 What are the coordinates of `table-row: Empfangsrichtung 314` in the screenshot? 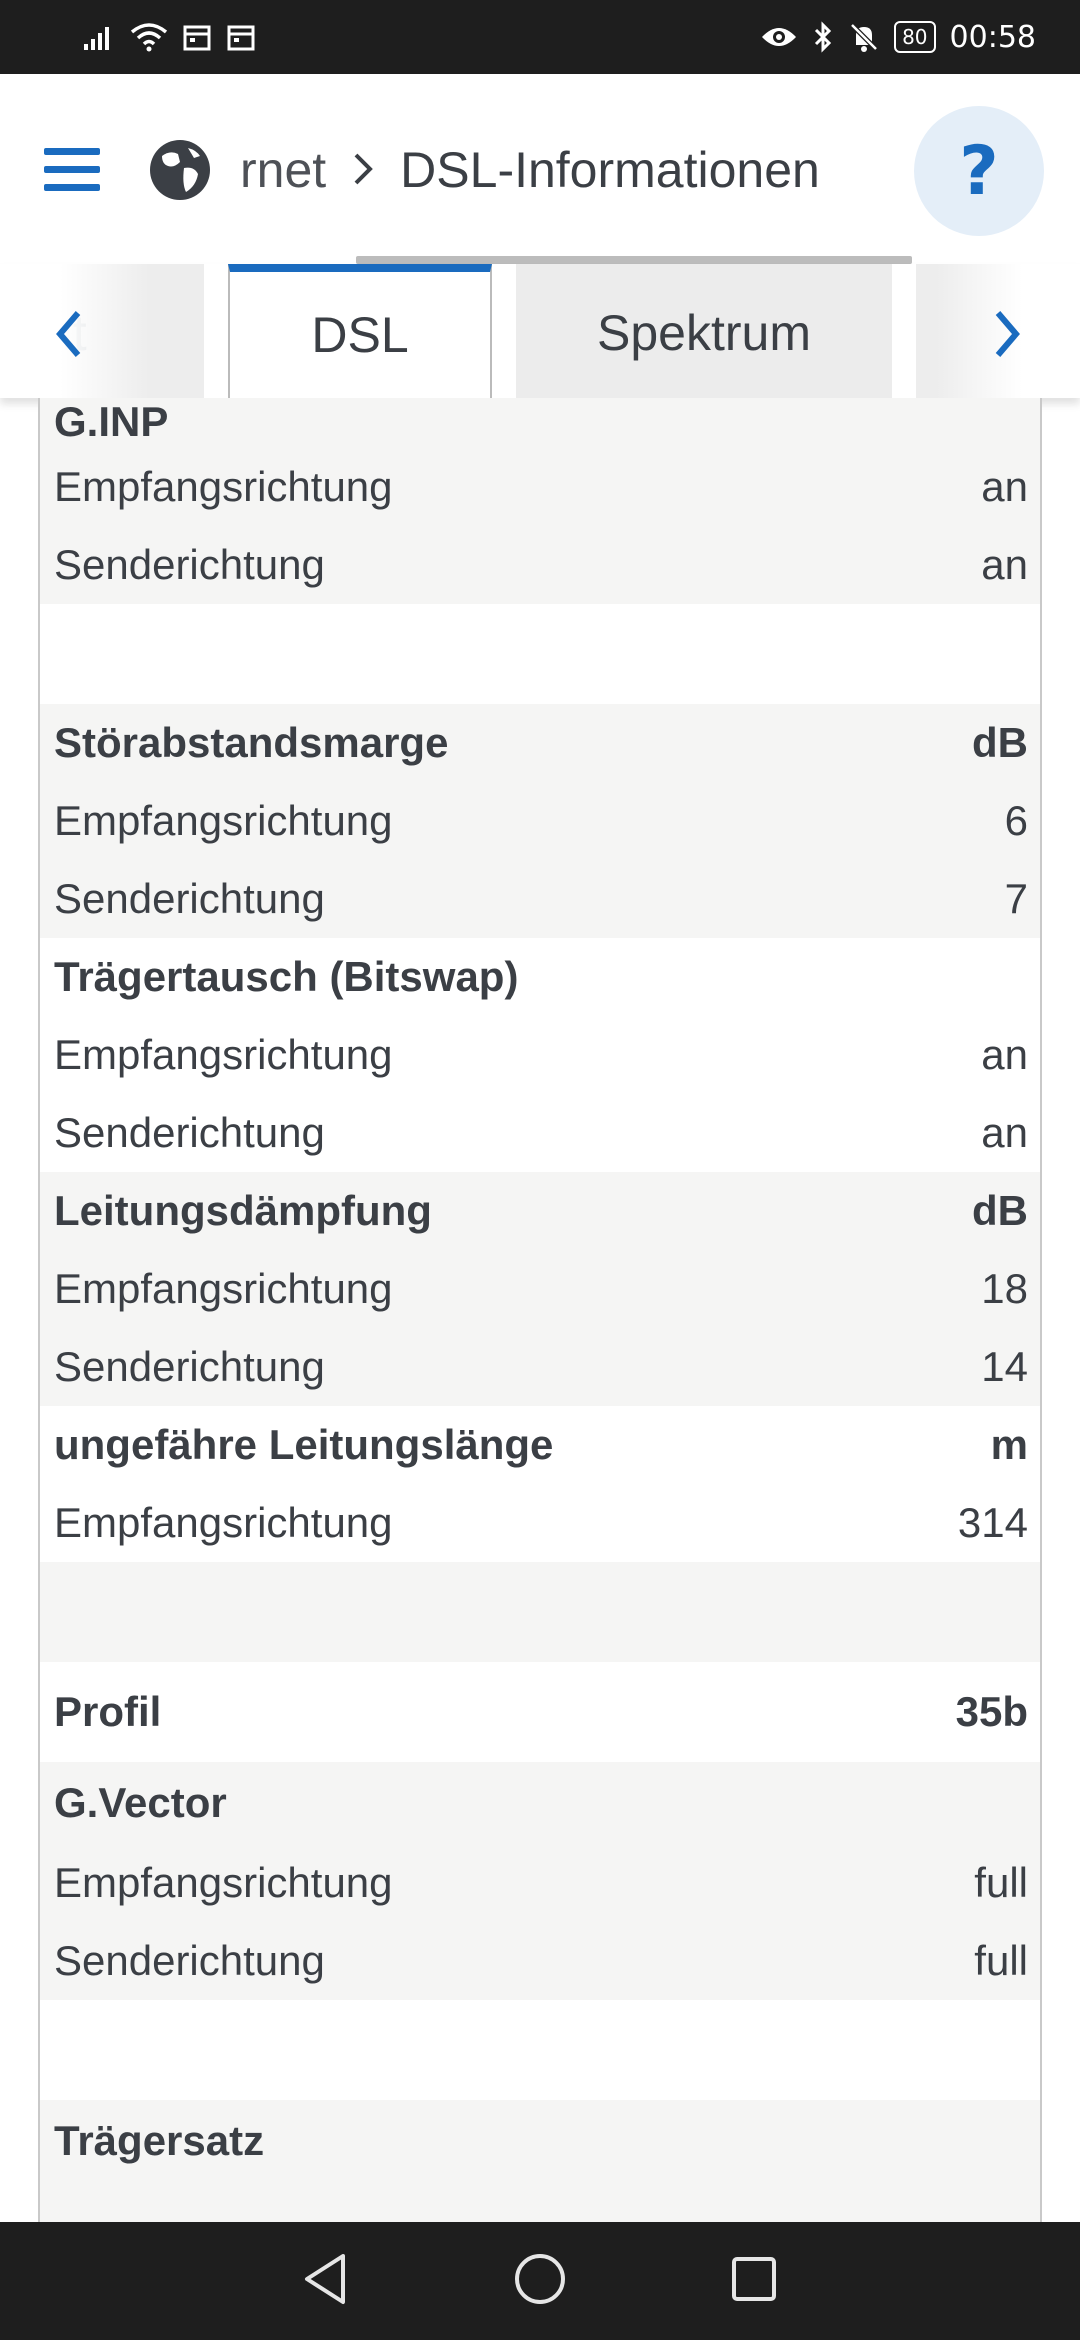 It's located at (540, 1523).